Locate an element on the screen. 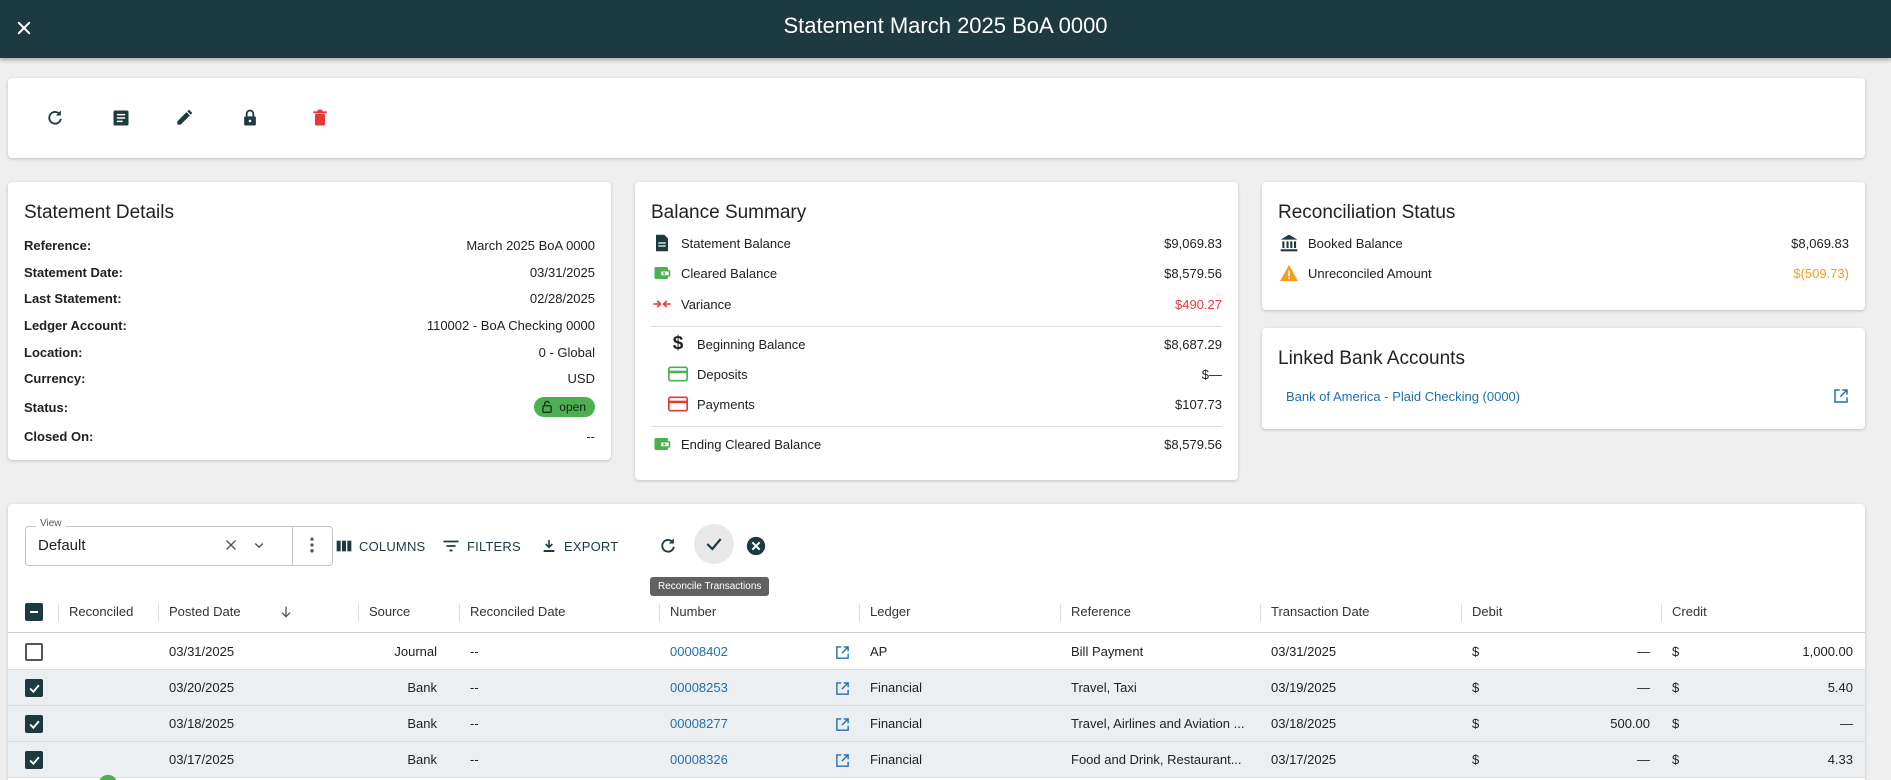 Image resolution: width=1891 pixels, height=780 pixels. lock-icon is located at coordinates (250, 117).